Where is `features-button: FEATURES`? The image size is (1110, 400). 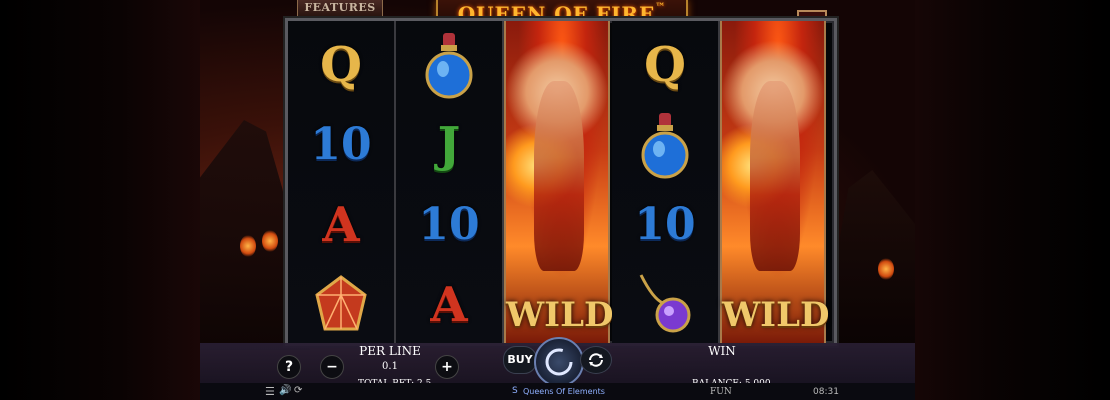
features-button: FEATURES is located at coordinates (340, 8).